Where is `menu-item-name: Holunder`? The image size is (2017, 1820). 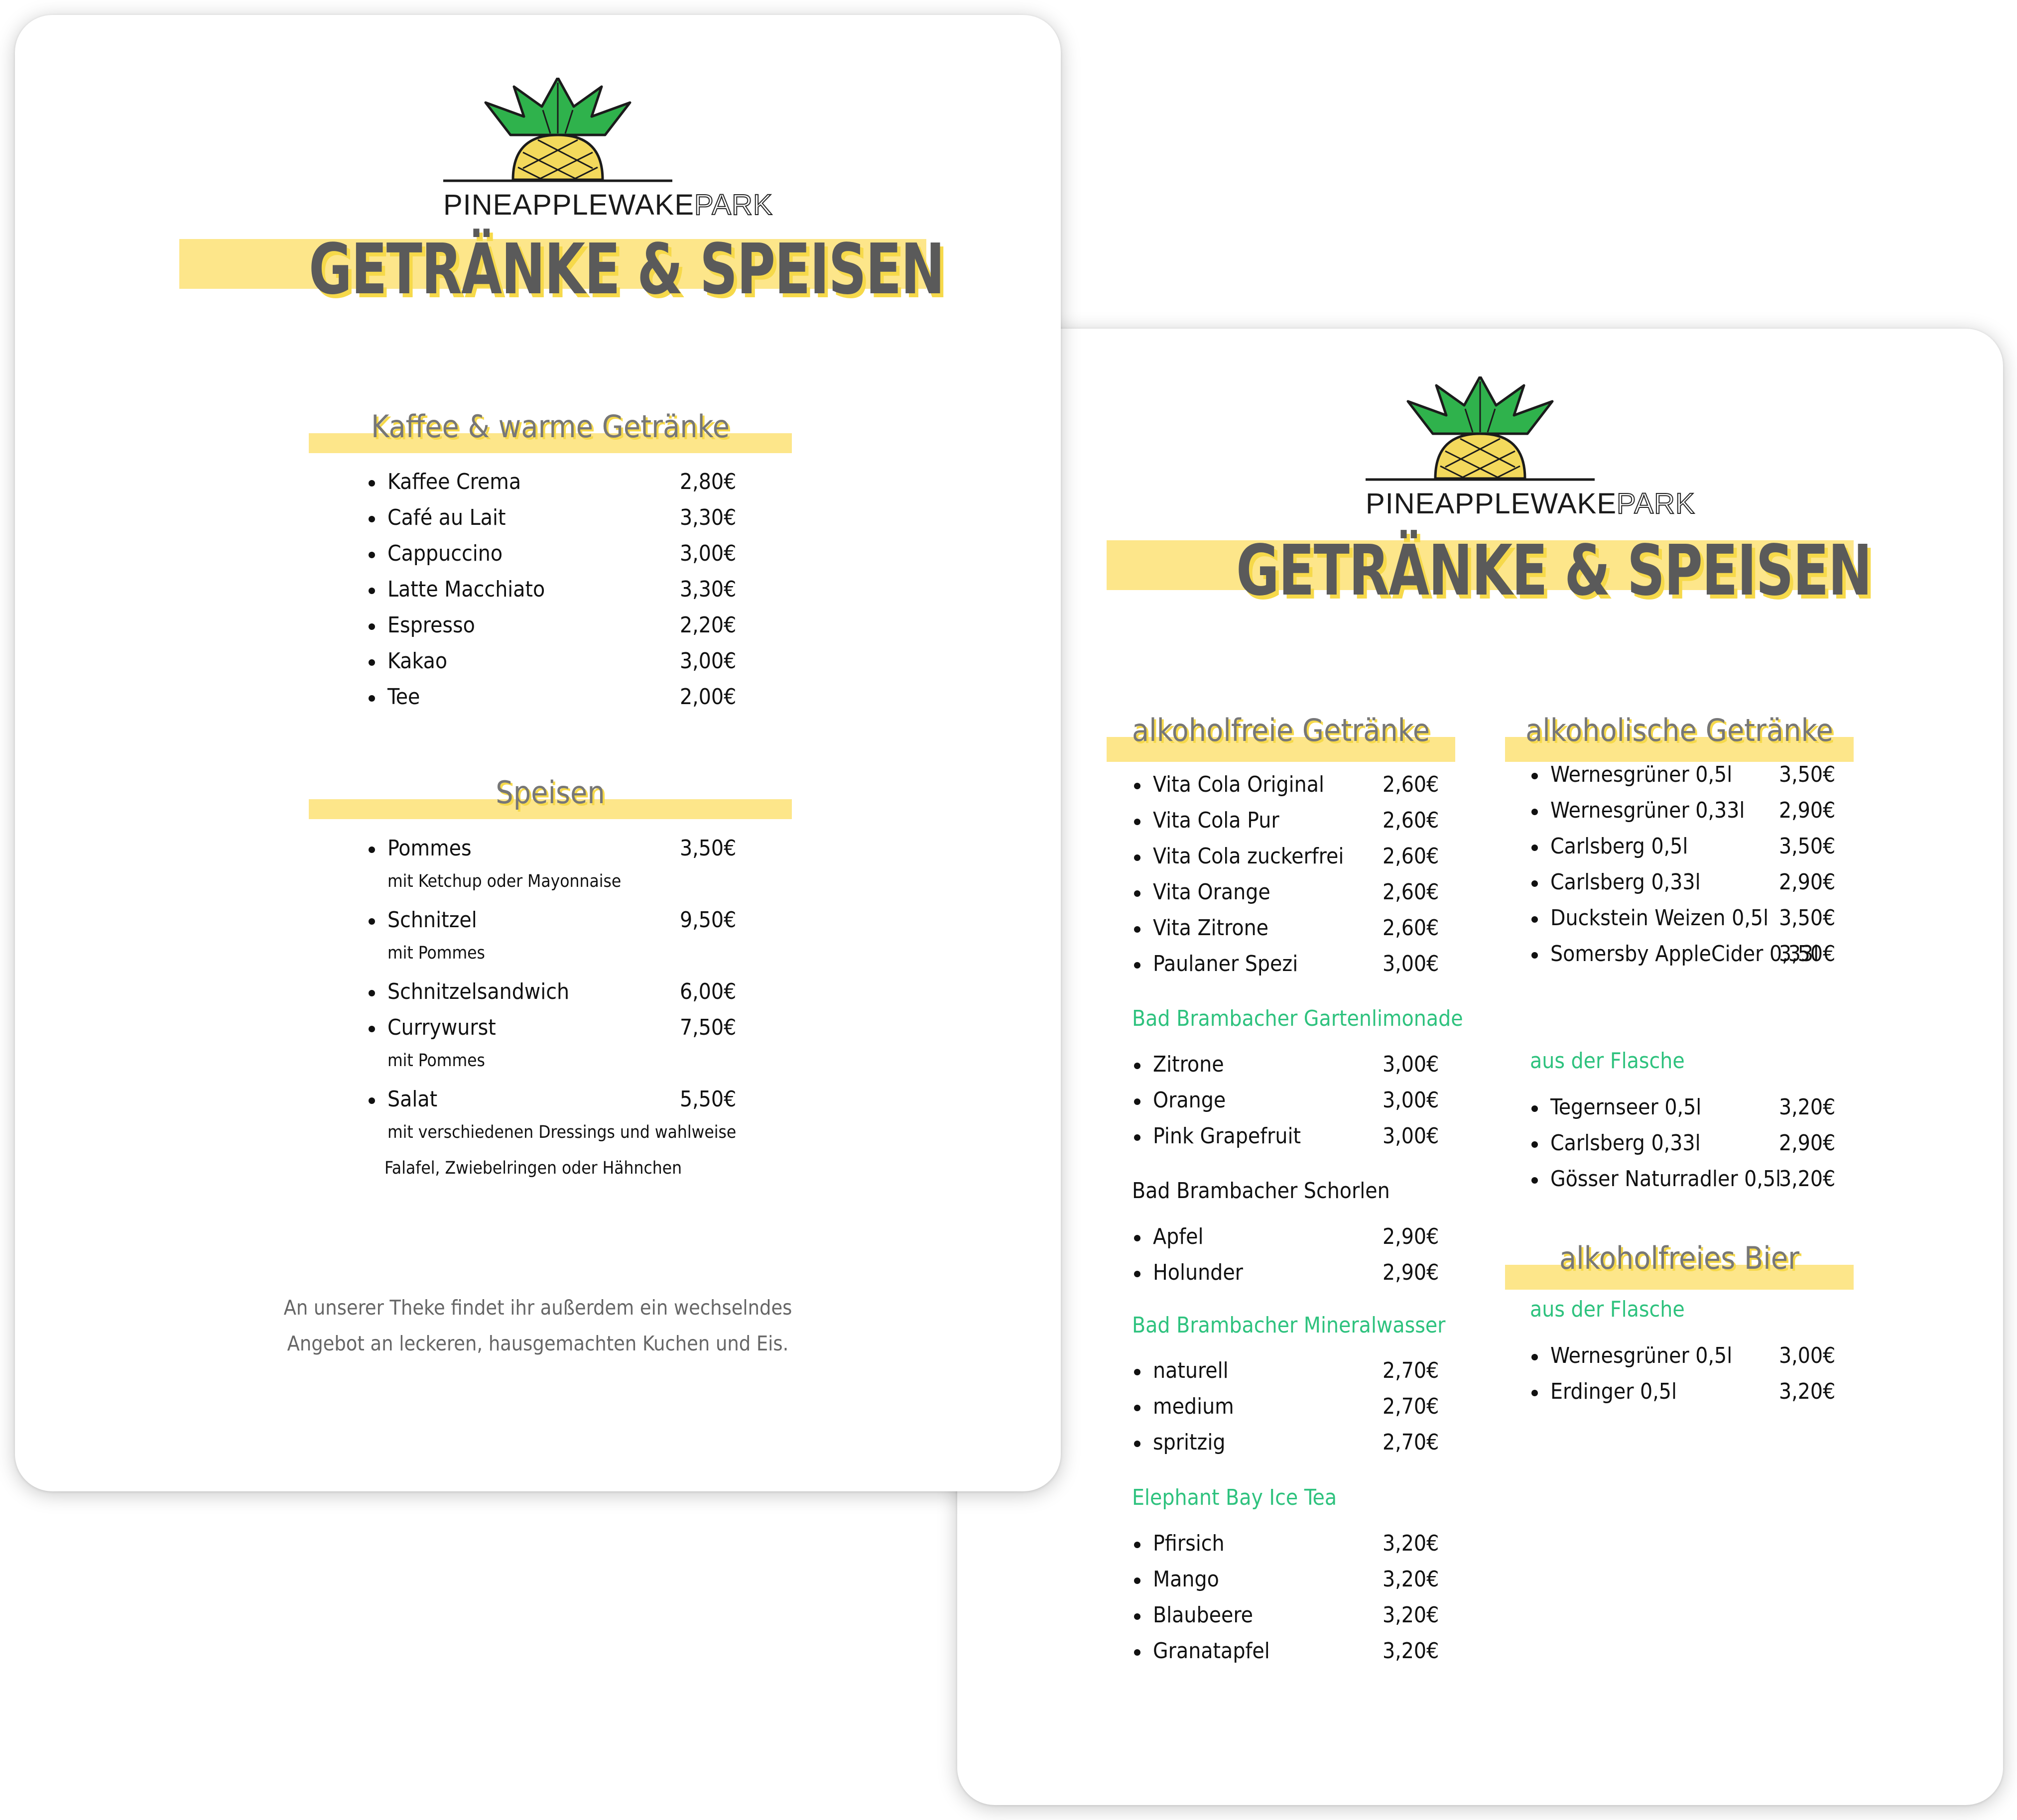 menu-item-name: Holunder is located at coordinates (1198, 1272).